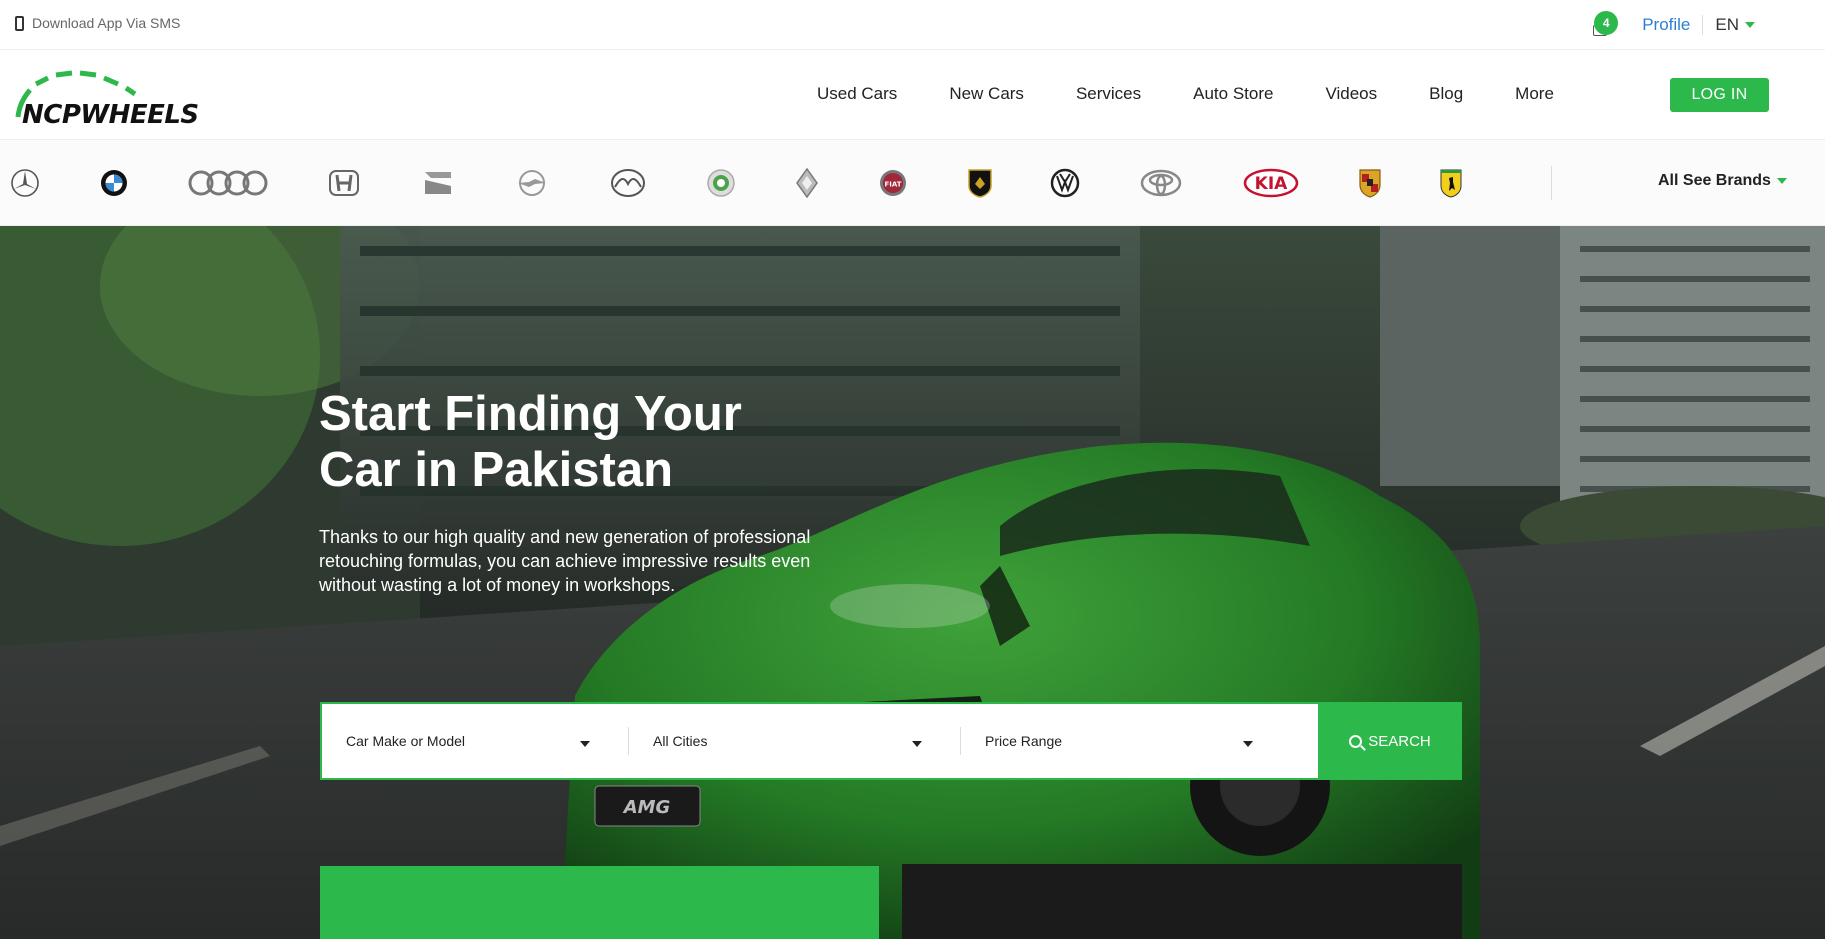  Describe the element at coordinates (114, 183) in the screenshot. I see `brand-bmw-logo` at that location.